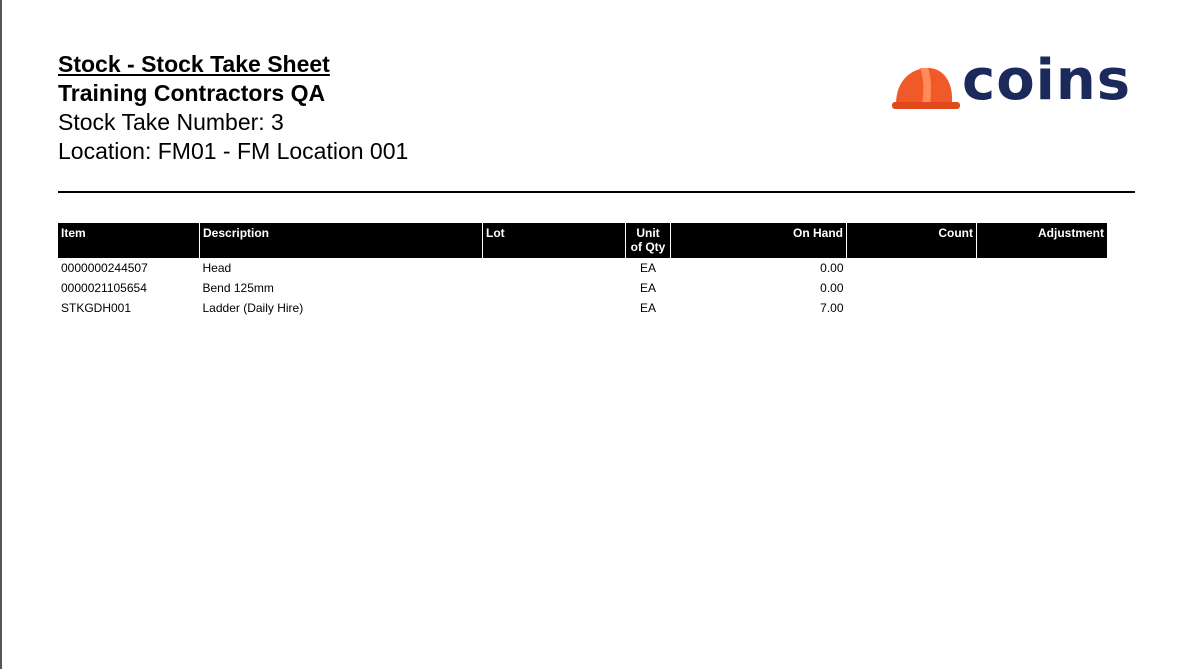 This screenshot has height=669, width=1191. I want to click on cell-description: Head, so click(217, 268).